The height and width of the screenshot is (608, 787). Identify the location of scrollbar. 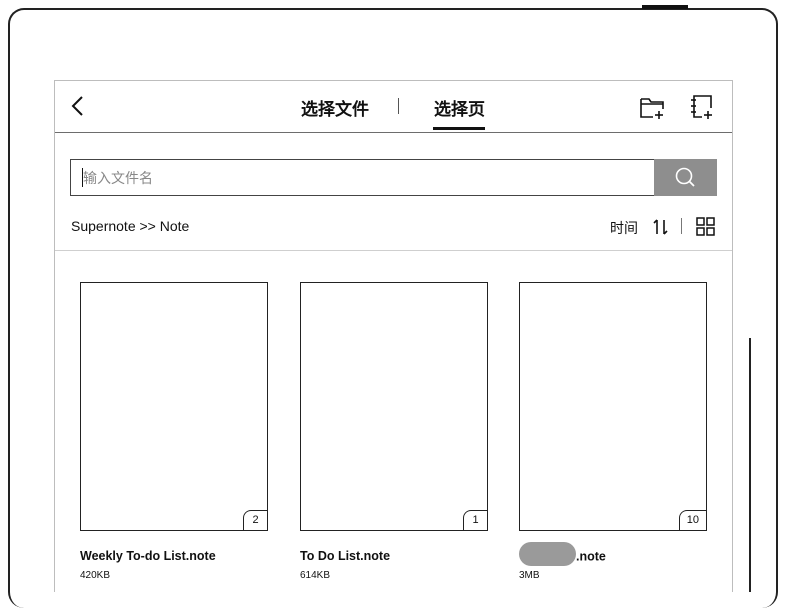
(750, 465).